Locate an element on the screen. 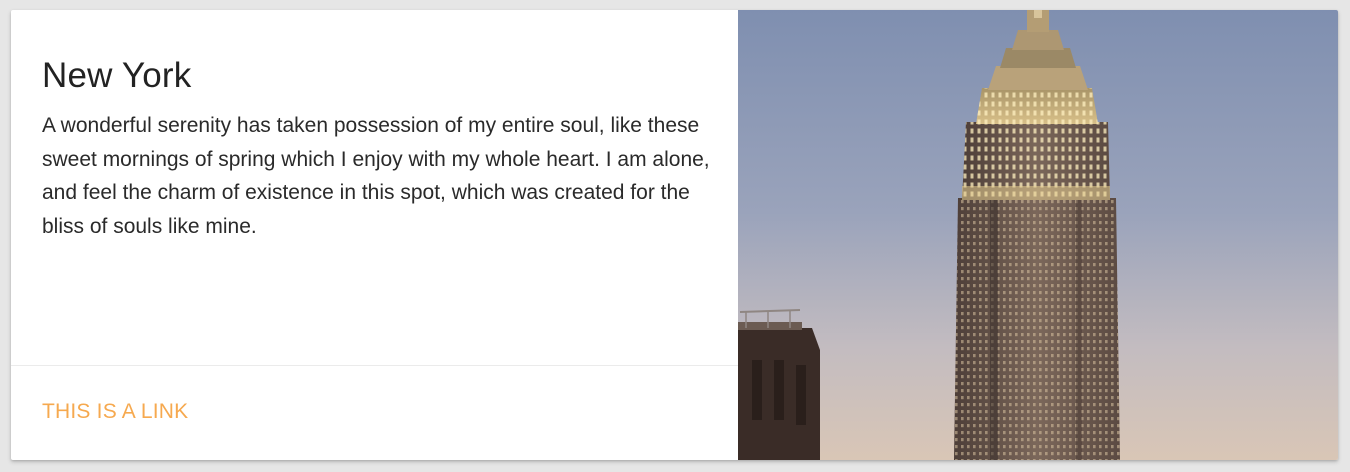 The height and width of the screenshot is (472, 1350). card-link: THIS IS A LINK is located at coordinates (115, 411).